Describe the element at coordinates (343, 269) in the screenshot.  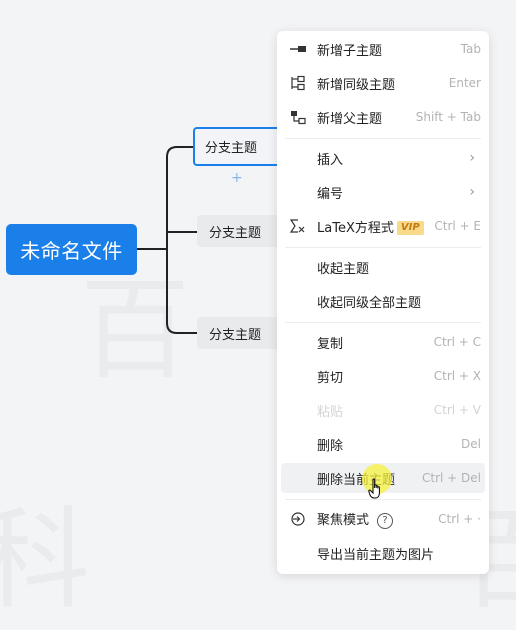
I see `menu-label: 收起主题` at that location.